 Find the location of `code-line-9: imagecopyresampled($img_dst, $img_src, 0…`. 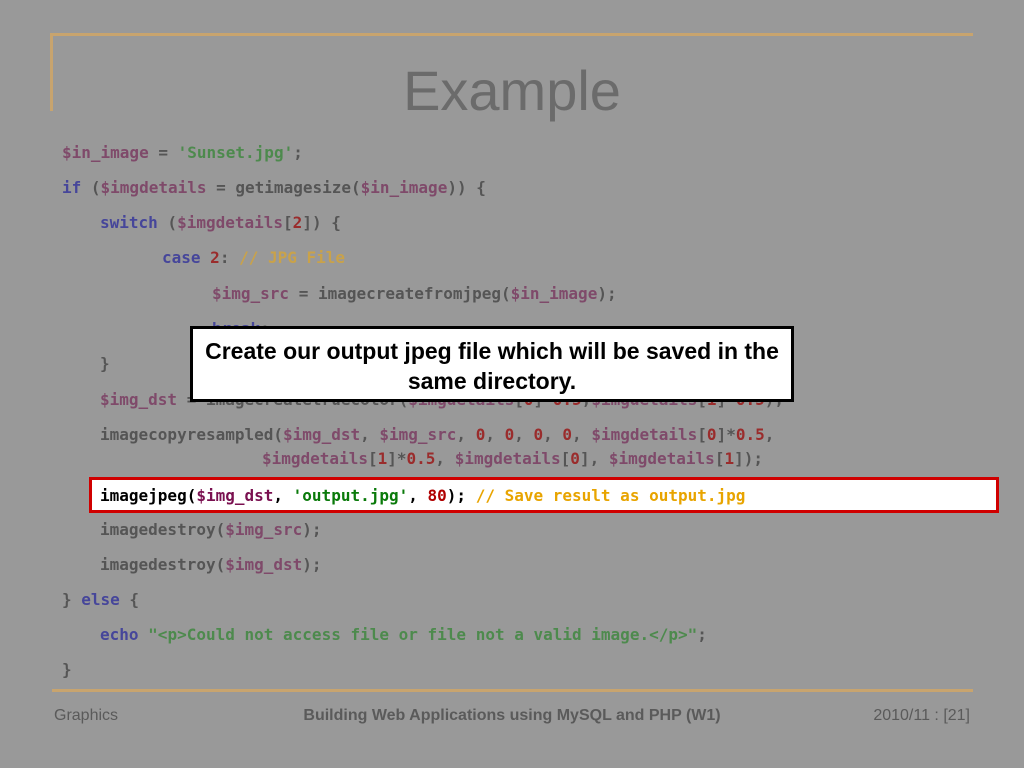

code-line-9: imagecopyresampled($img_dst, $img_src, 0… is located at coordinates (437, 434).